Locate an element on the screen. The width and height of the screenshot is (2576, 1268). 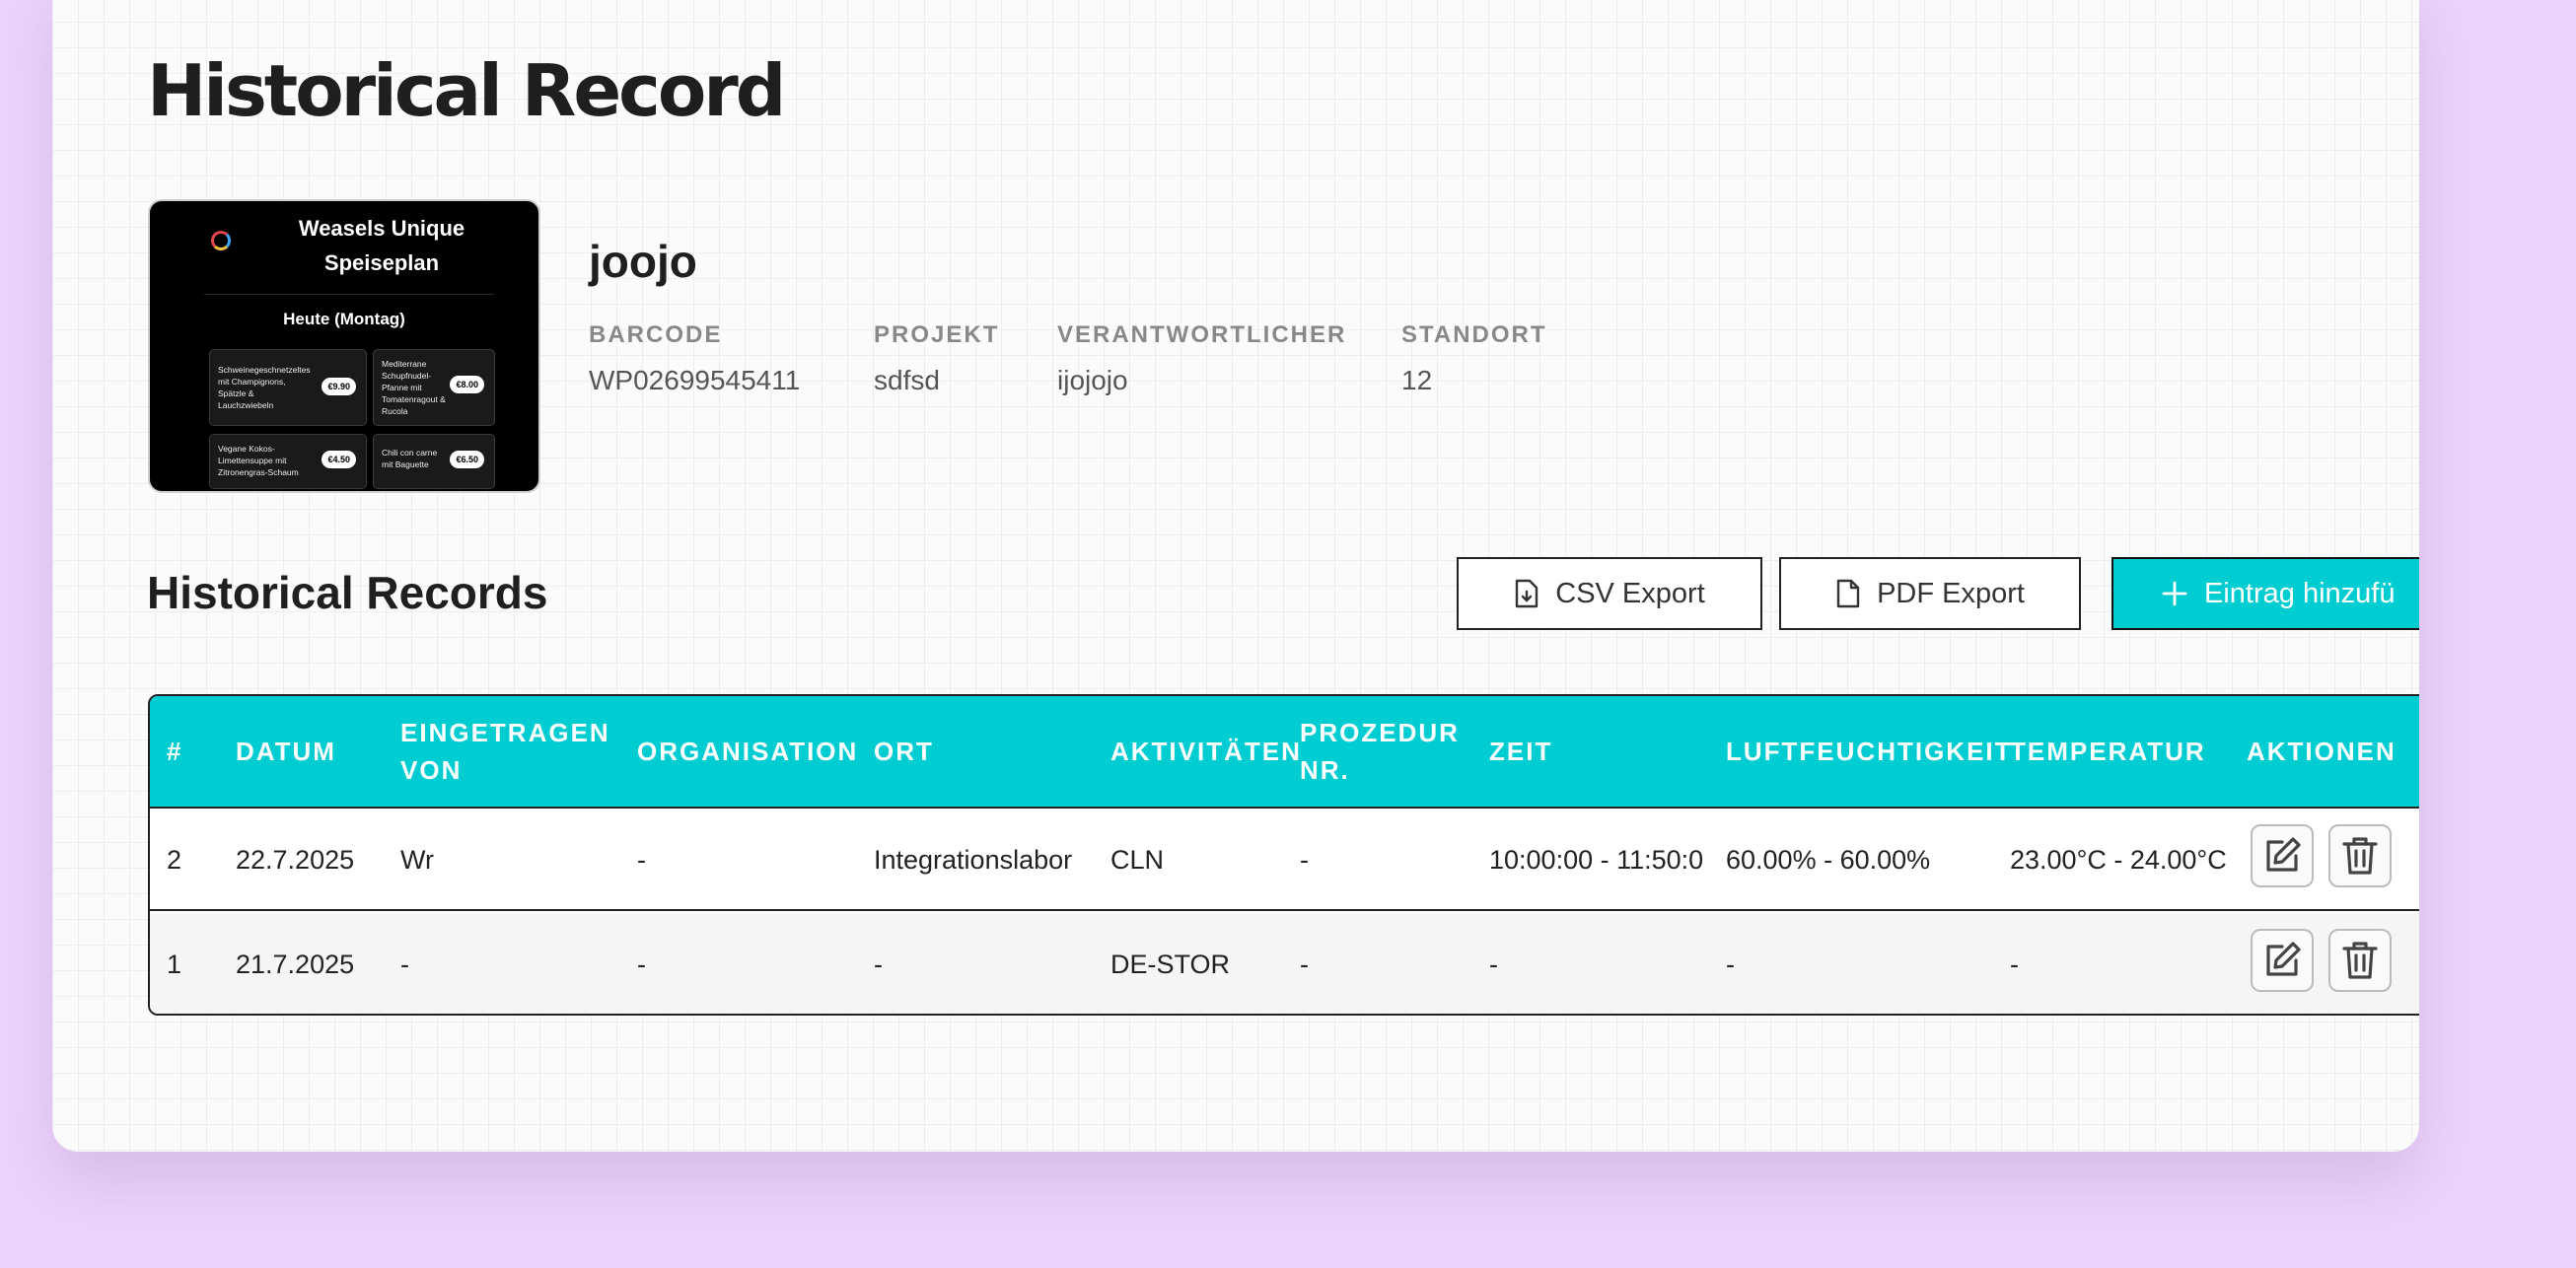
table-cell: 1 is located at coordinates (174, 964).